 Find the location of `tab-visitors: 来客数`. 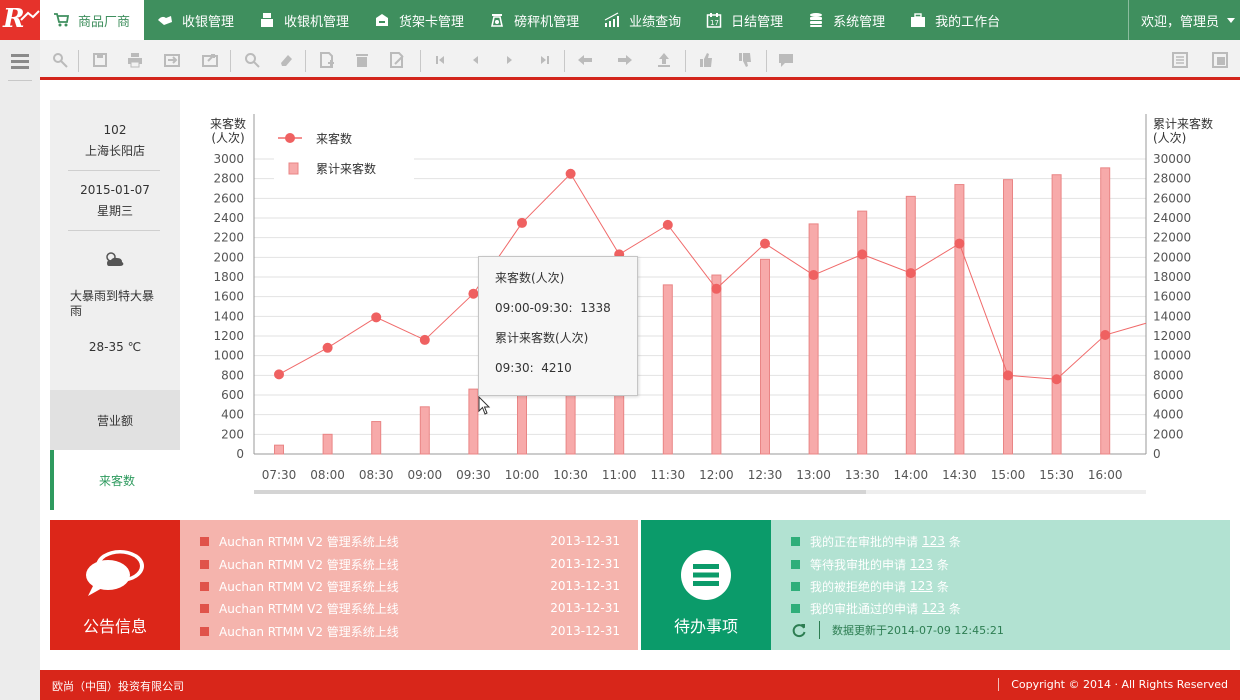

tab-visitors: 来客数 is located at coordinates (115, 480).